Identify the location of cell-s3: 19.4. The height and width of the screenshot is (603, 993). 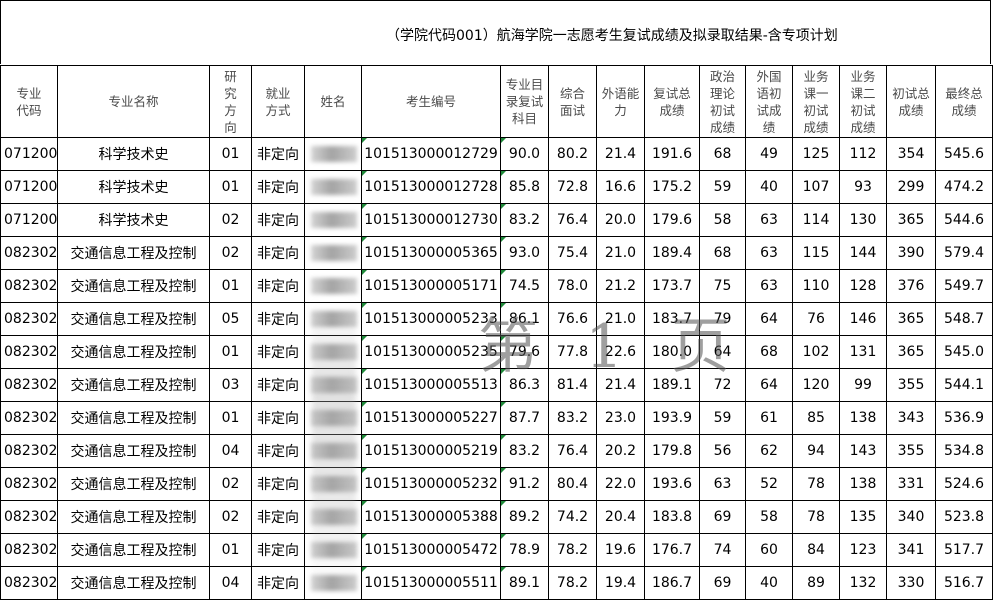
(620, 583).